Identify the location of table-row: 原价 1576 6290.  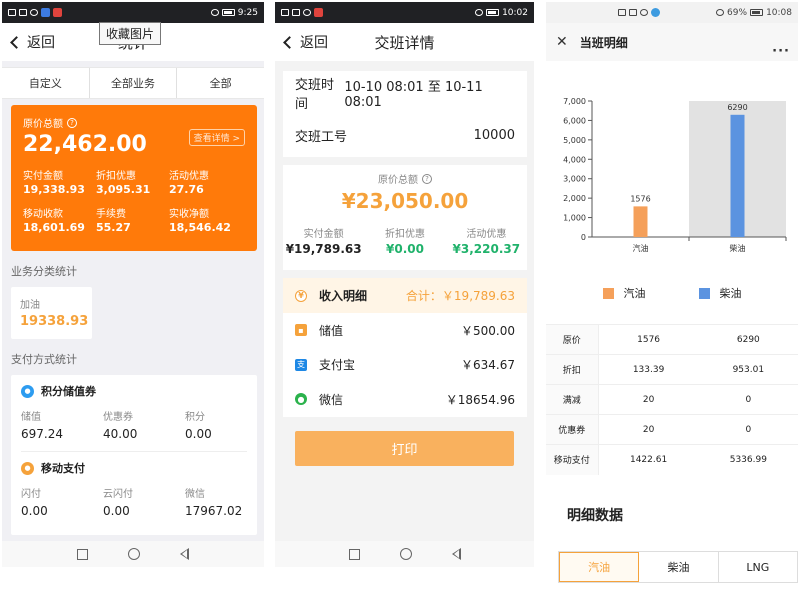
(672, 339).